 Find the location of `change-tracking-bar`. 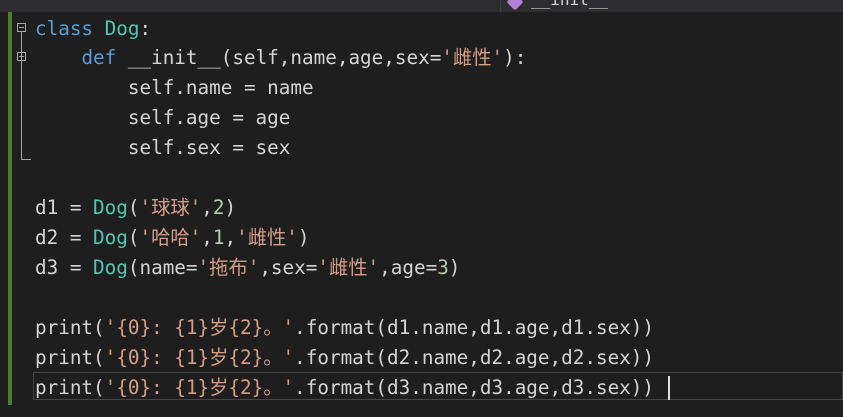

change-tracking-bar is located at coordinates (10, 208).